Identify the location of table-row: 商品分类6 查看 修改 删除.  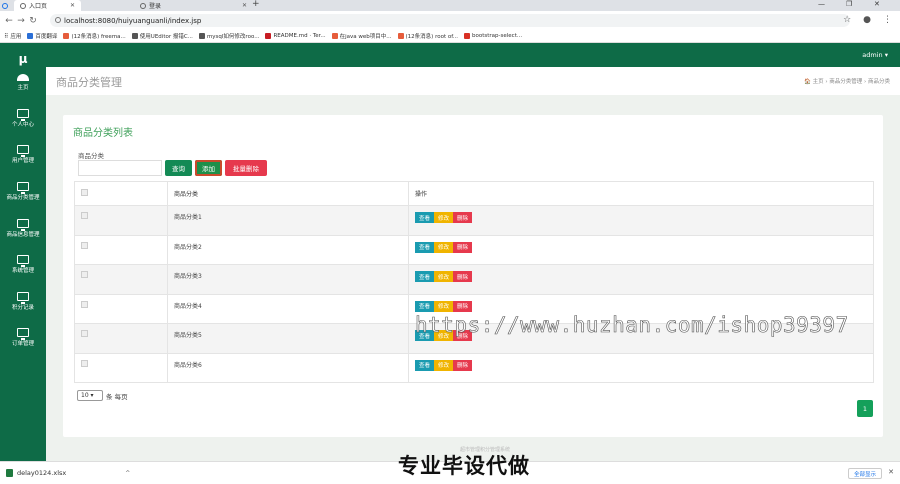
(474, 367).